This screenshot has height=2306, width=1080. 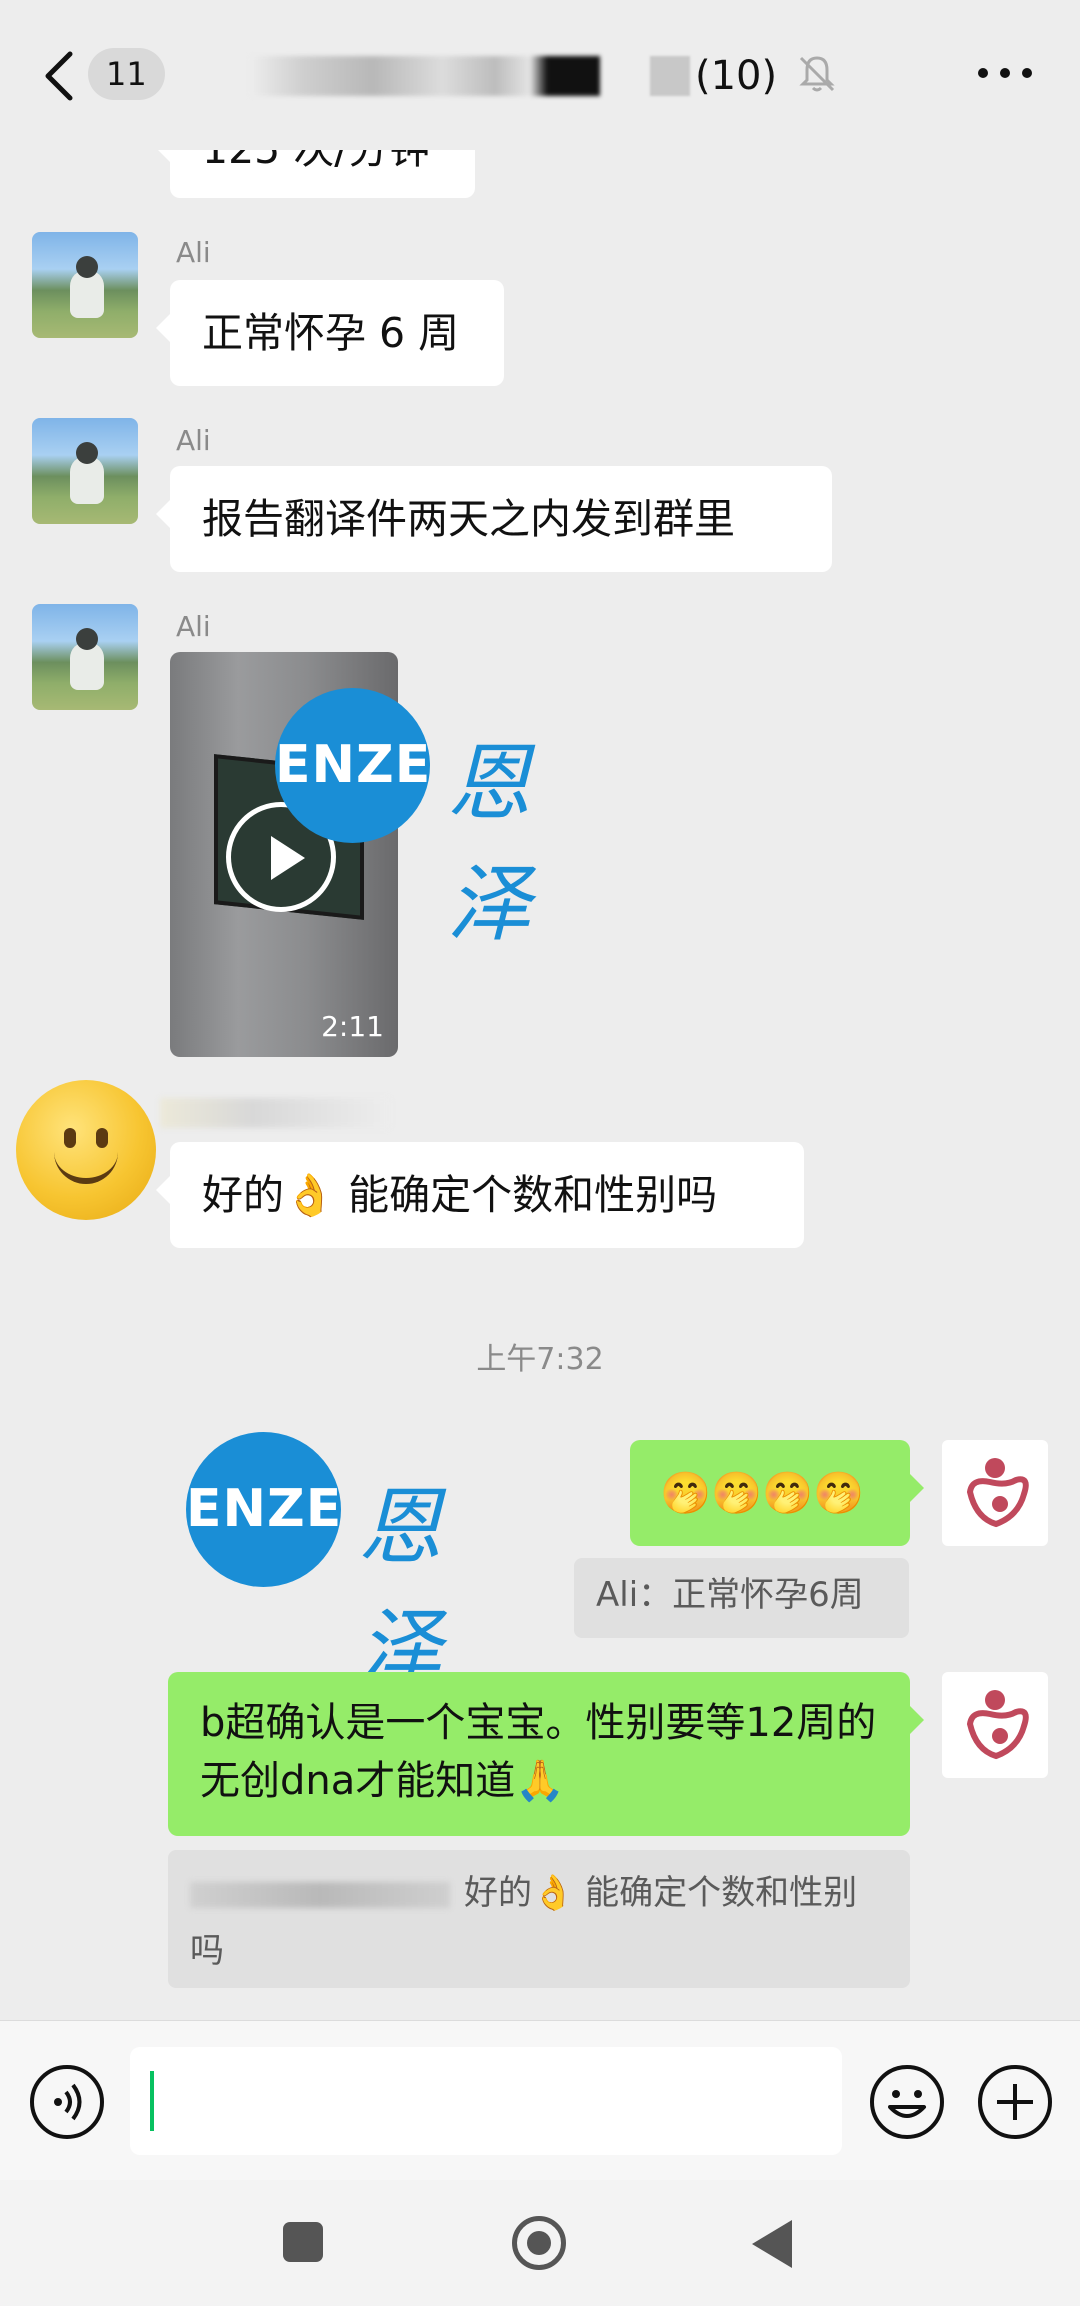 I want to click on quoted-message: Ali：正常怀孕6周, so click(x=741, y=1598).